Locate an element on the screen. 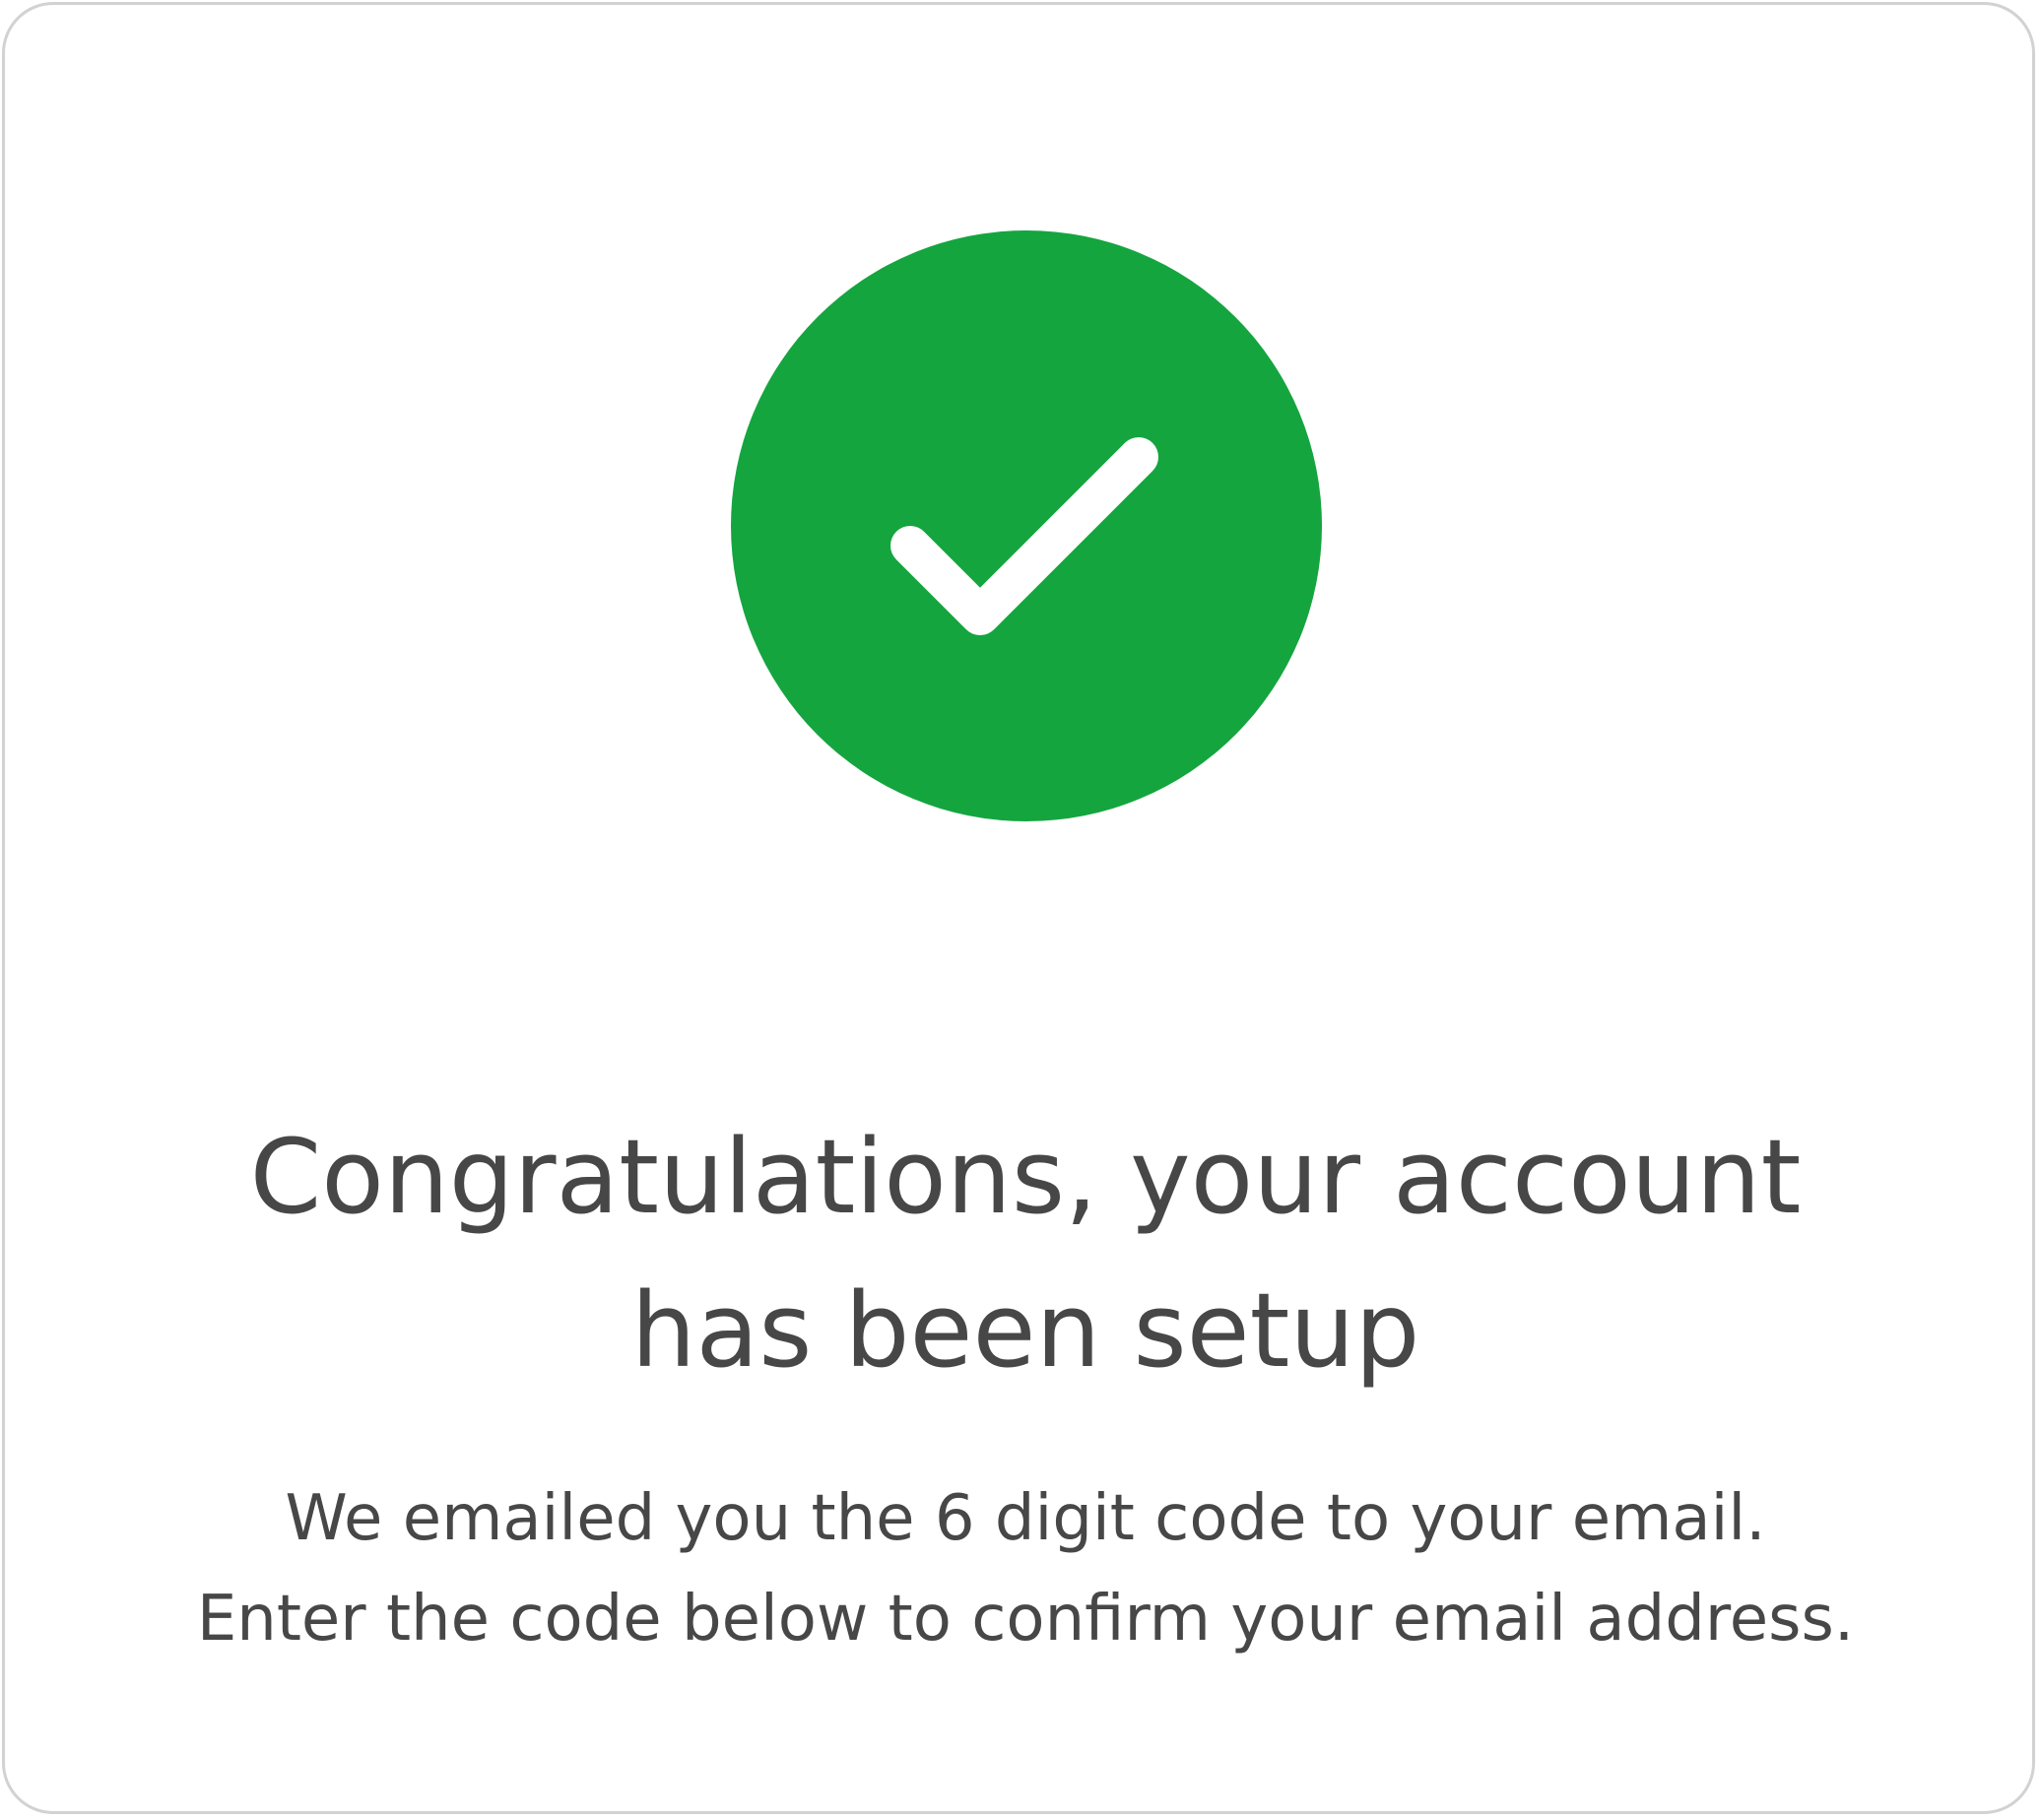  title-line-2: has been setup is located at coordinates (1025, 1330).